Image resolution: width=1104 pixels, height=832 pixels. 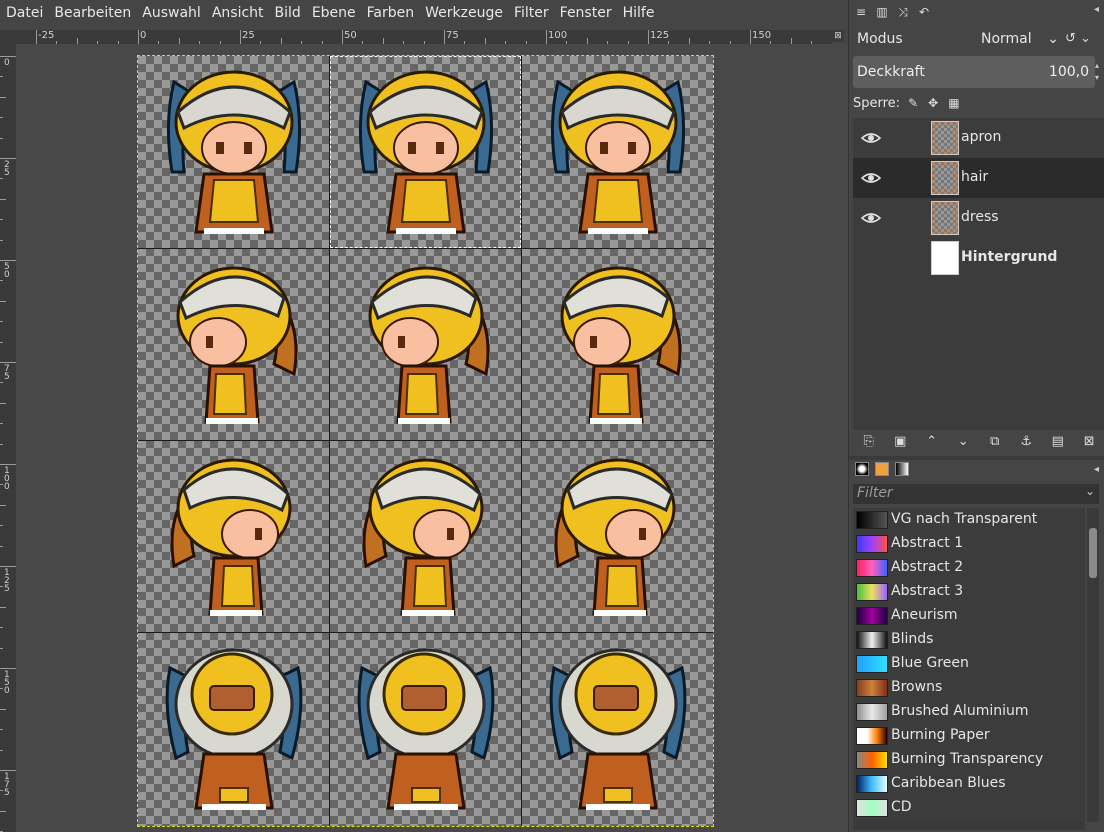 I want to click on new-layer-icon: ⎘, so click(x=869, y=441).